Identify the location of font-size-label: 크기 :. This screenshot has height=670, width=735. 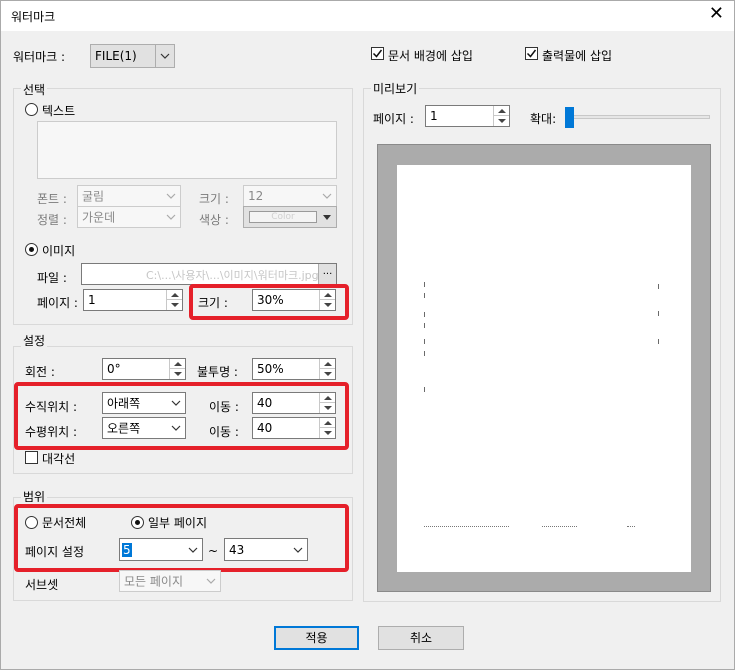
(214, 199).